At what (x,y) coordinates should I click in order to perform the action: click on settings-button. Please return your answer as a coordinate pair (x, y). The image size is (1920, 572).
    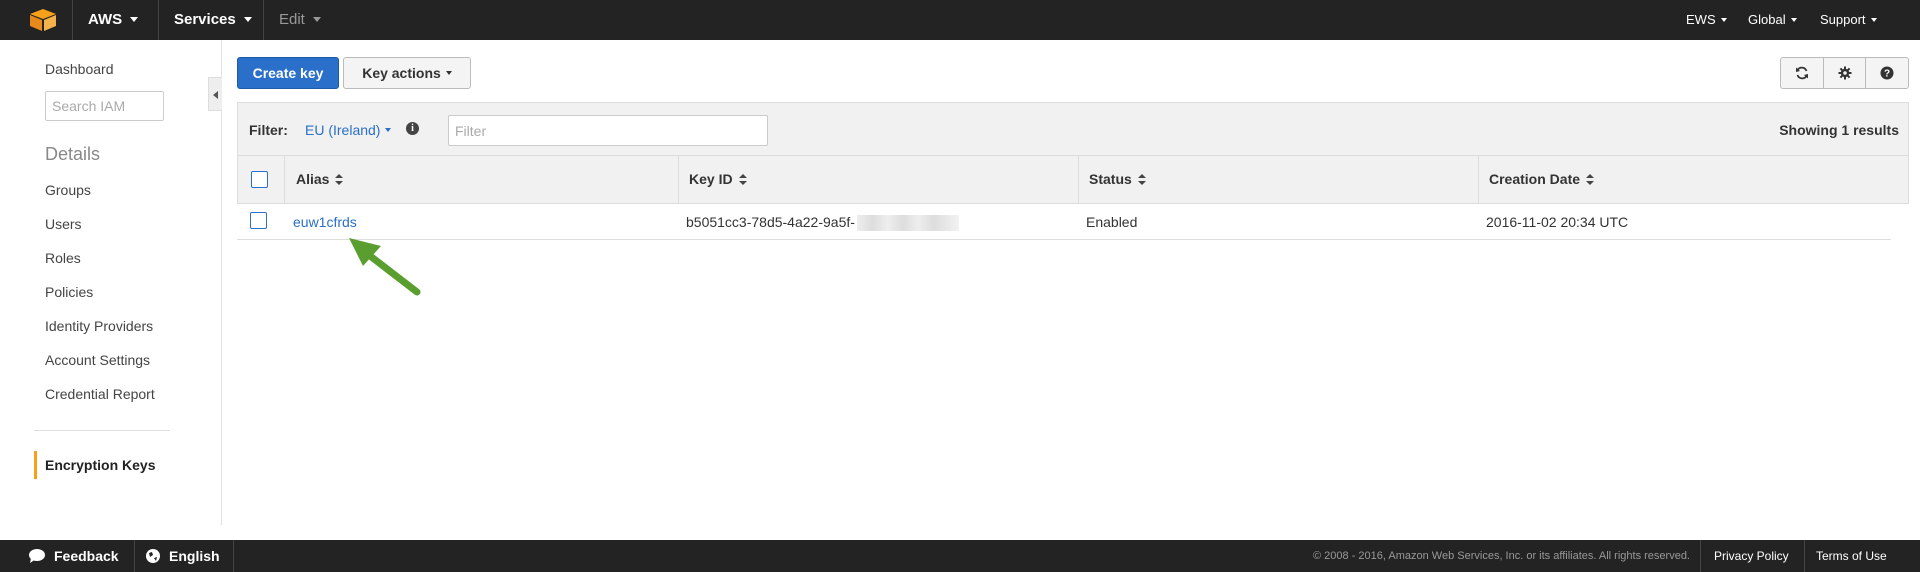
    Looking at the image, I should click on (1845, 73).